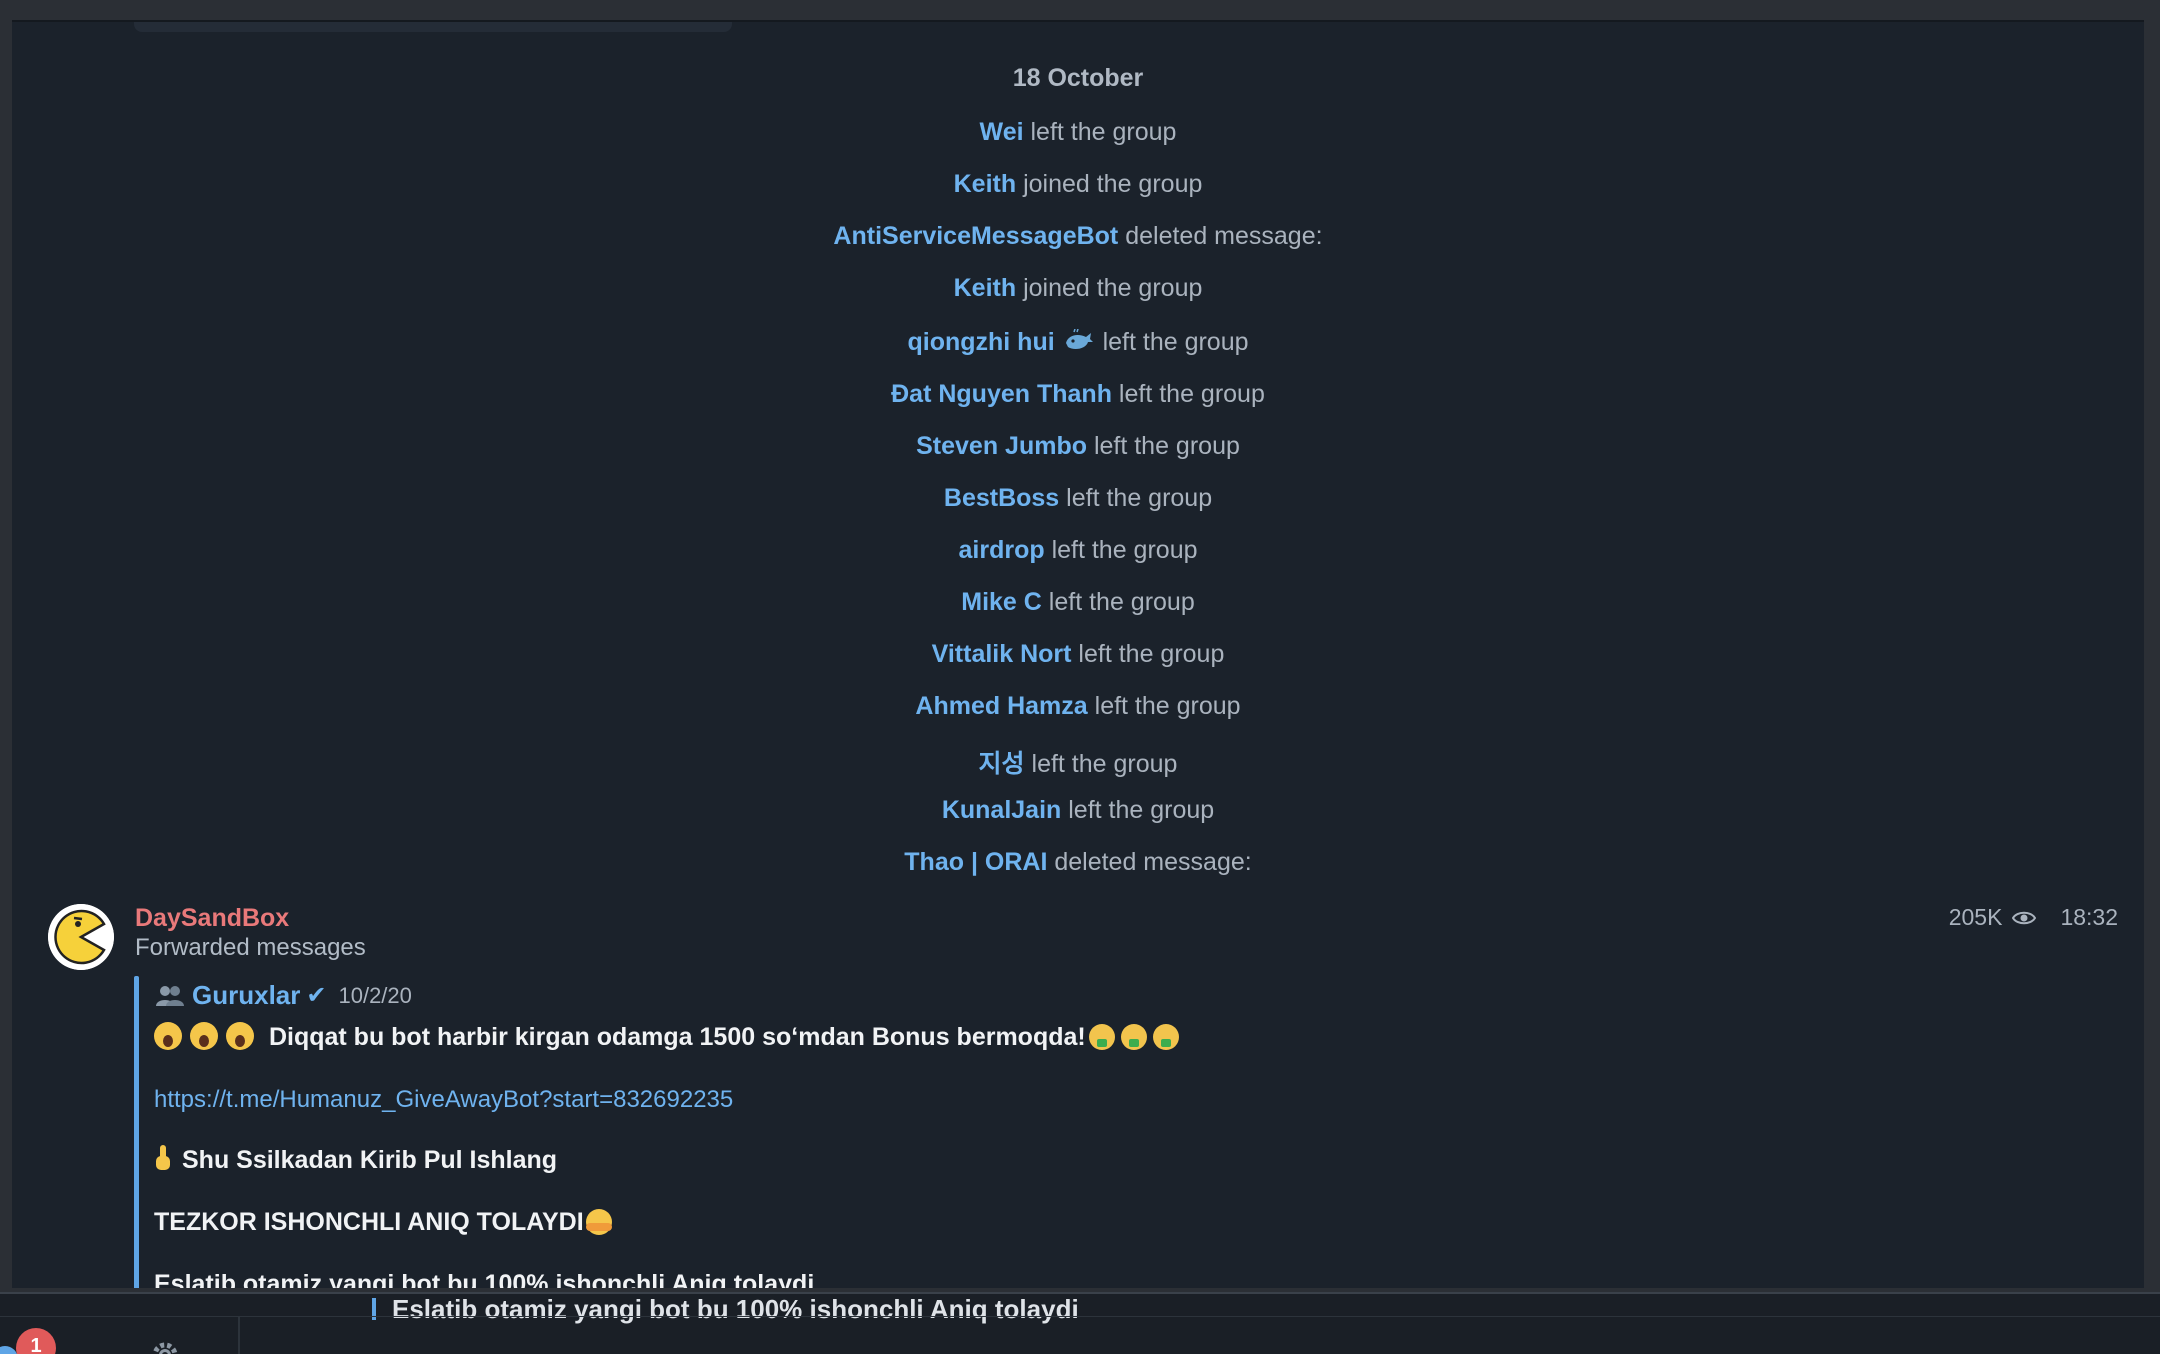  Describe the element at coordinates (980, 342) in the screenshot. I see `service-actor: qiongzhi hui` at that location.